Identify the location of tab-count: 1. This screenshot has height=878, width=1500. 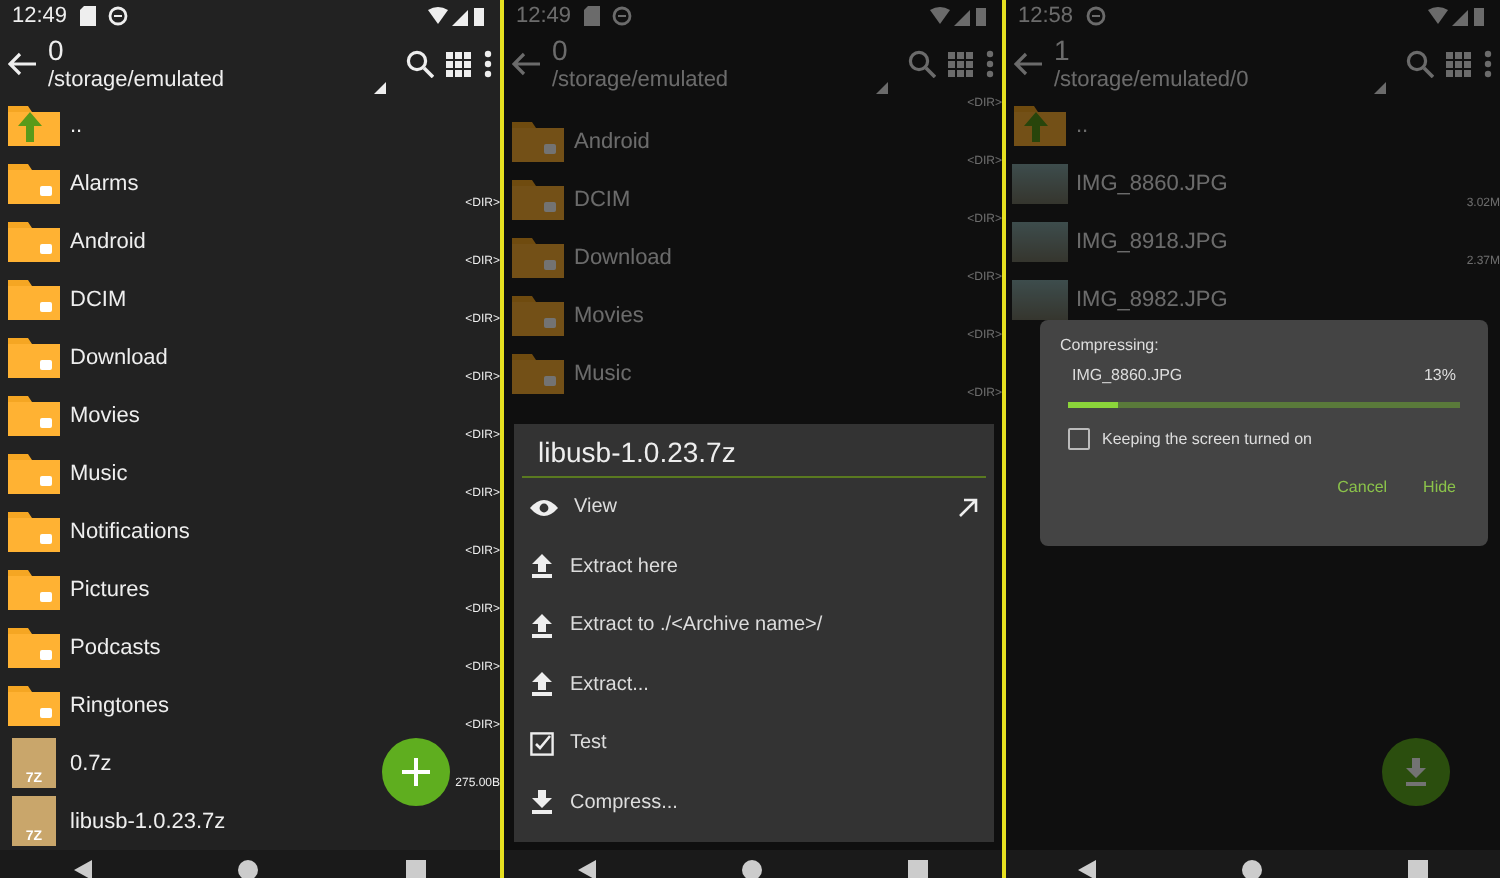
(1063, 50).